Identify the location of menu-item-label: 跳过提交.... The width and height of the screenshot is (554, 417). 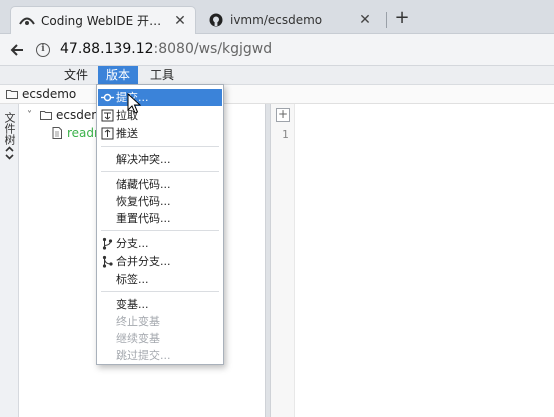
(143, 355).